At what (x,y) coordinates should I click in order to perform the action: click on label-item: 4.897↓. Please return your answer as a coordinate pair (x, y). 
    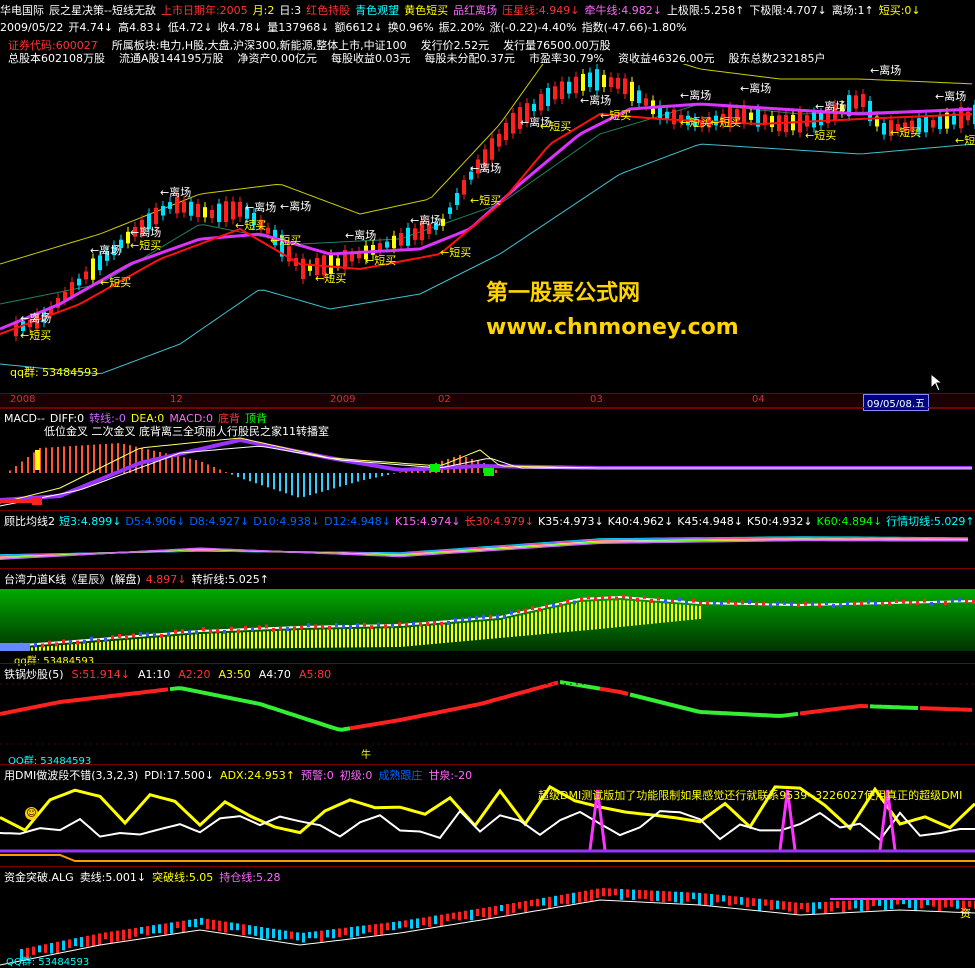
    Looking at the image, I should click on (166, 579).